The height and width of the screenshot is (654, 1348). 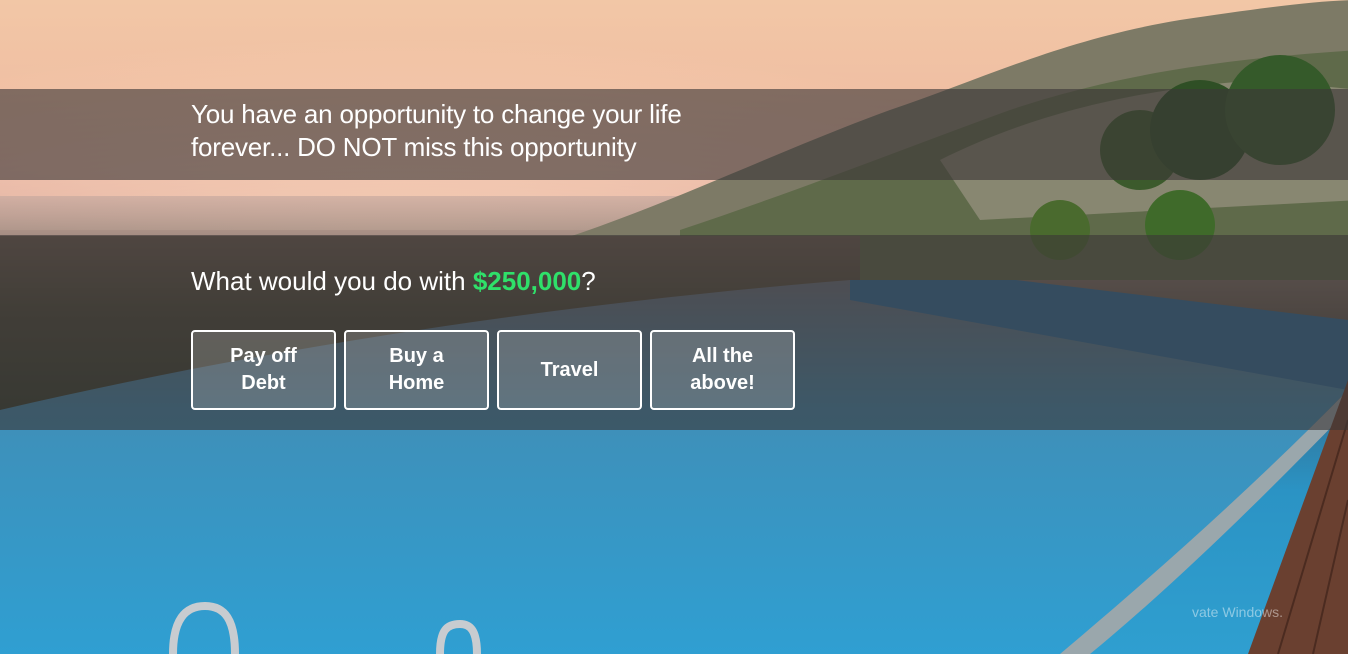 What do you see at coordinates (722, 383) in the screenshot?
I see `option-label-line2: above!` at bounding box center [722, 383].